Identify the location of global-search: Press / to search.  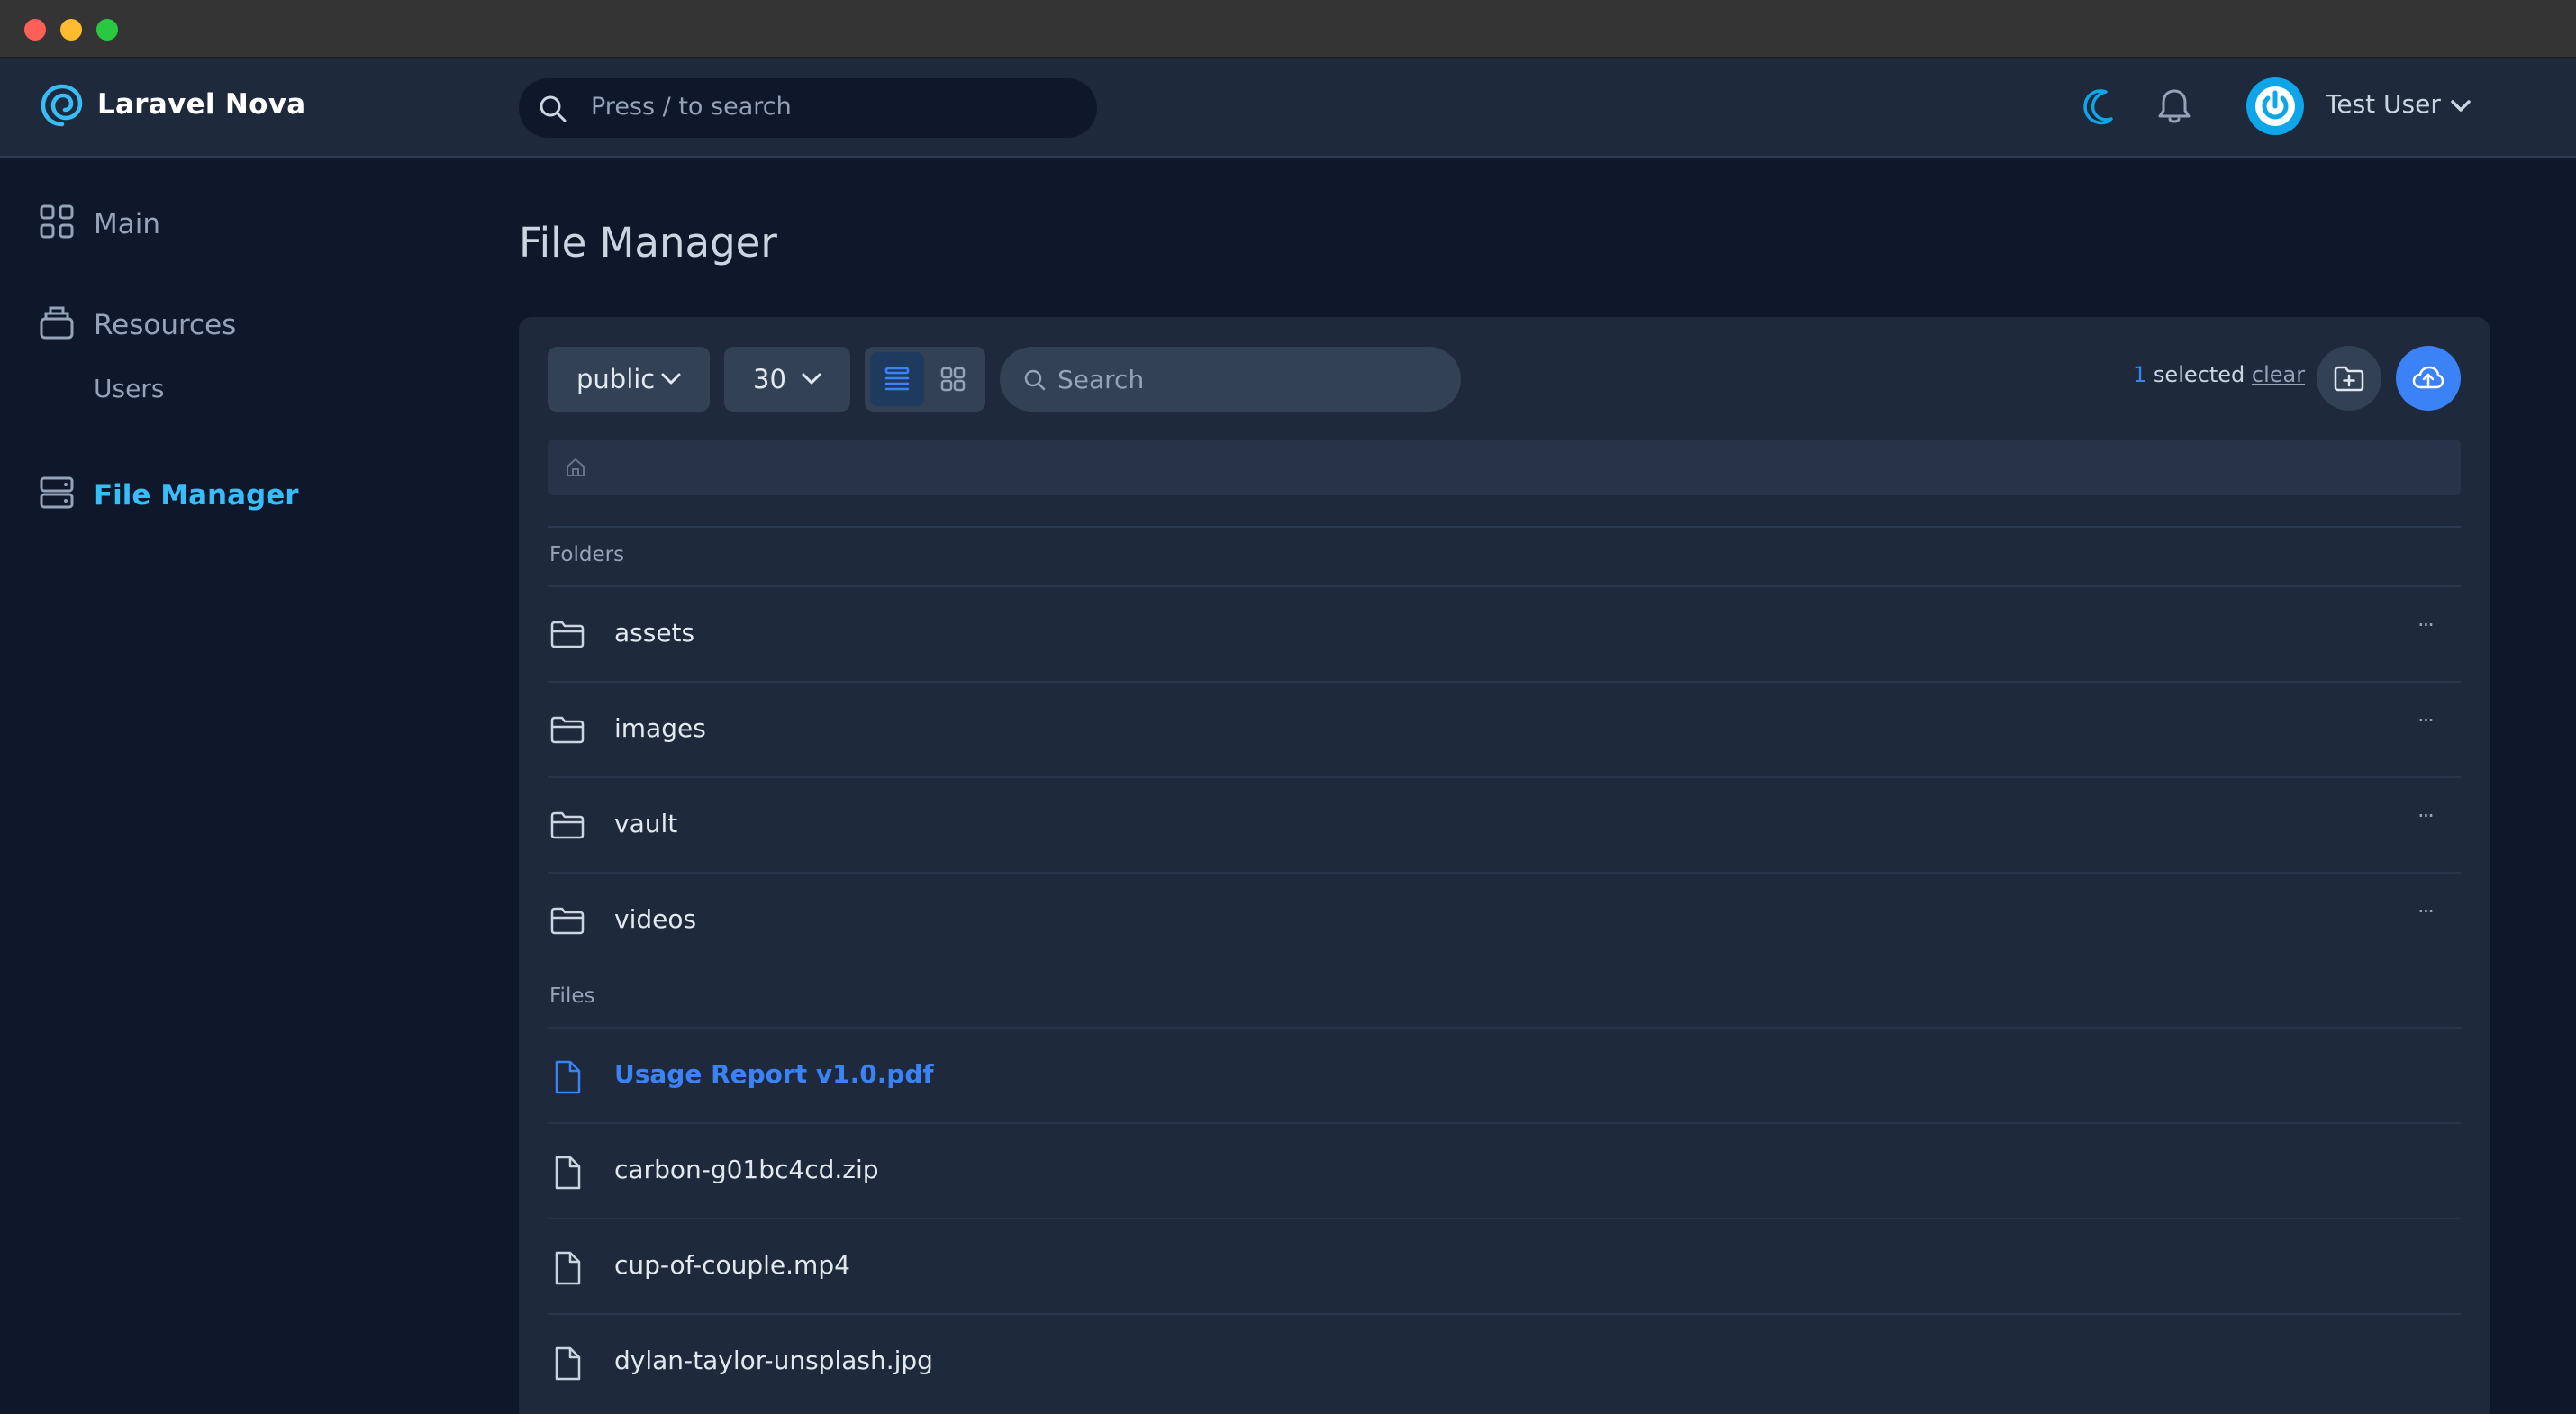
(808, 108).